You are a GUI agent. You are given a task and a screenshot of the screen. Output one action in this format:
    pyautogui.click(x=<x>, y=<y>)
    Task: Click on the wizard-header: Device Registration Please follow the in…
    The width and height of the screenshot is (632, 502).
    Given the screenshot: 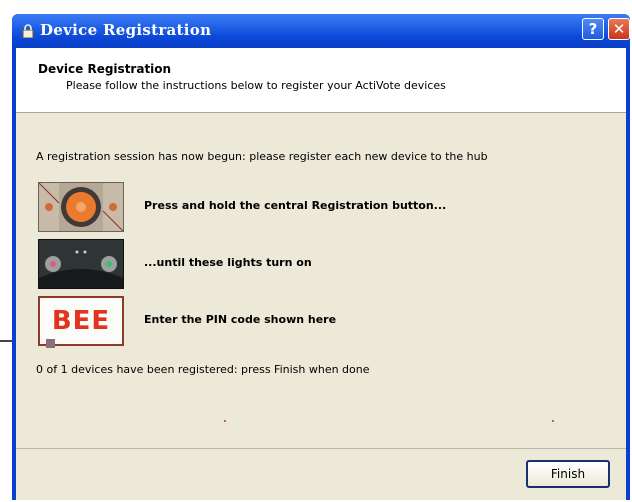 What is the action you would take?
    pyautogui.click(x=321, y=80)
    